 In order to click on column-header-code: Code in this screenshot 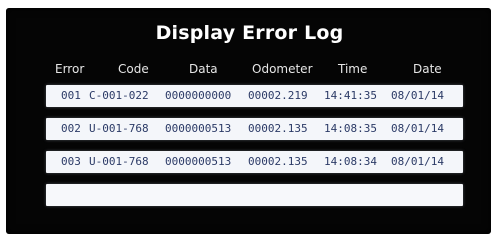, I will do `click(133, 69)`.